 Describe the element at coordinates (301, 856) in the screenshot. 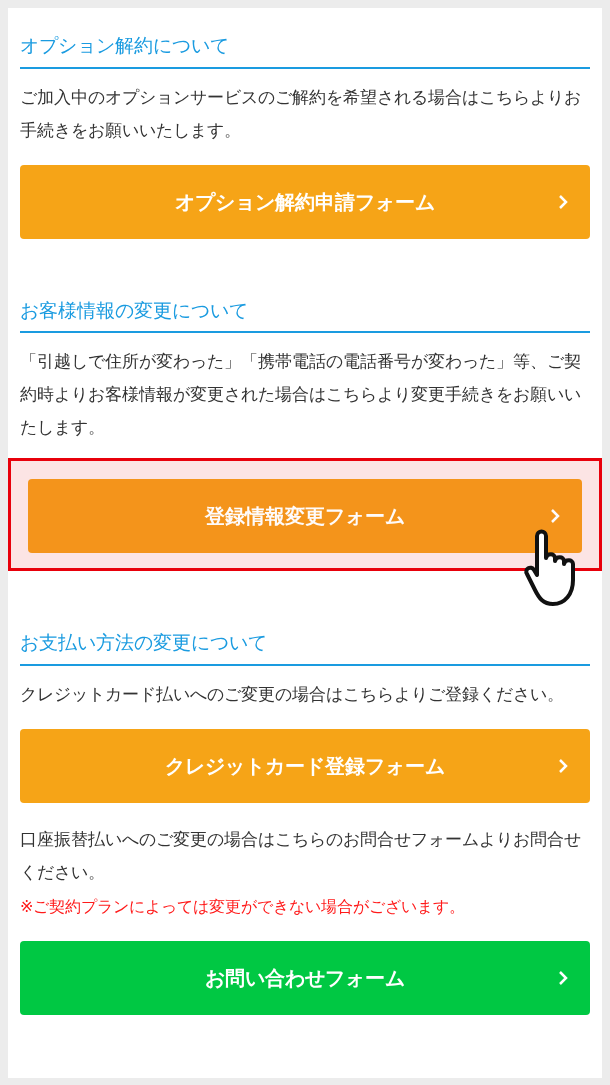

I see `description-text: 口座振替払いへのご変更の場合はこちらのお問合せフォームよりお問合せください。` at that location.